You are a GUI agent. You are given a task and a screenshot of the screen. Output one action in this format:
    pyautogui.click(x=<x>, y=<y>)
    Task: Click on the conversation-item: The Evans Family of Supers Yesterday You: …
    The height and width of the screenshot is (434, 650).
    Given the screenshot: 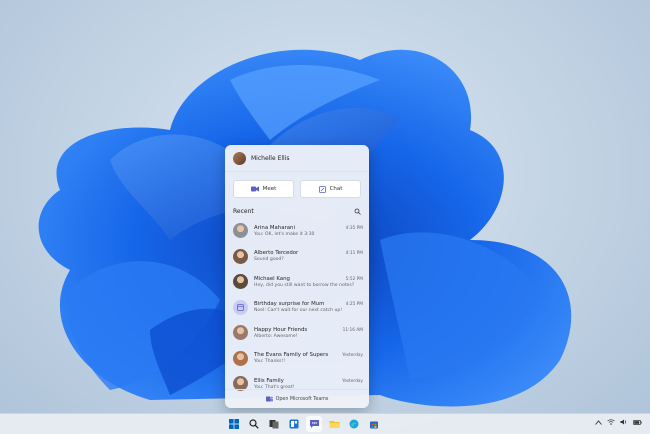 What is the action you would take?
    pyautogui.click(x=297, y=359)
    